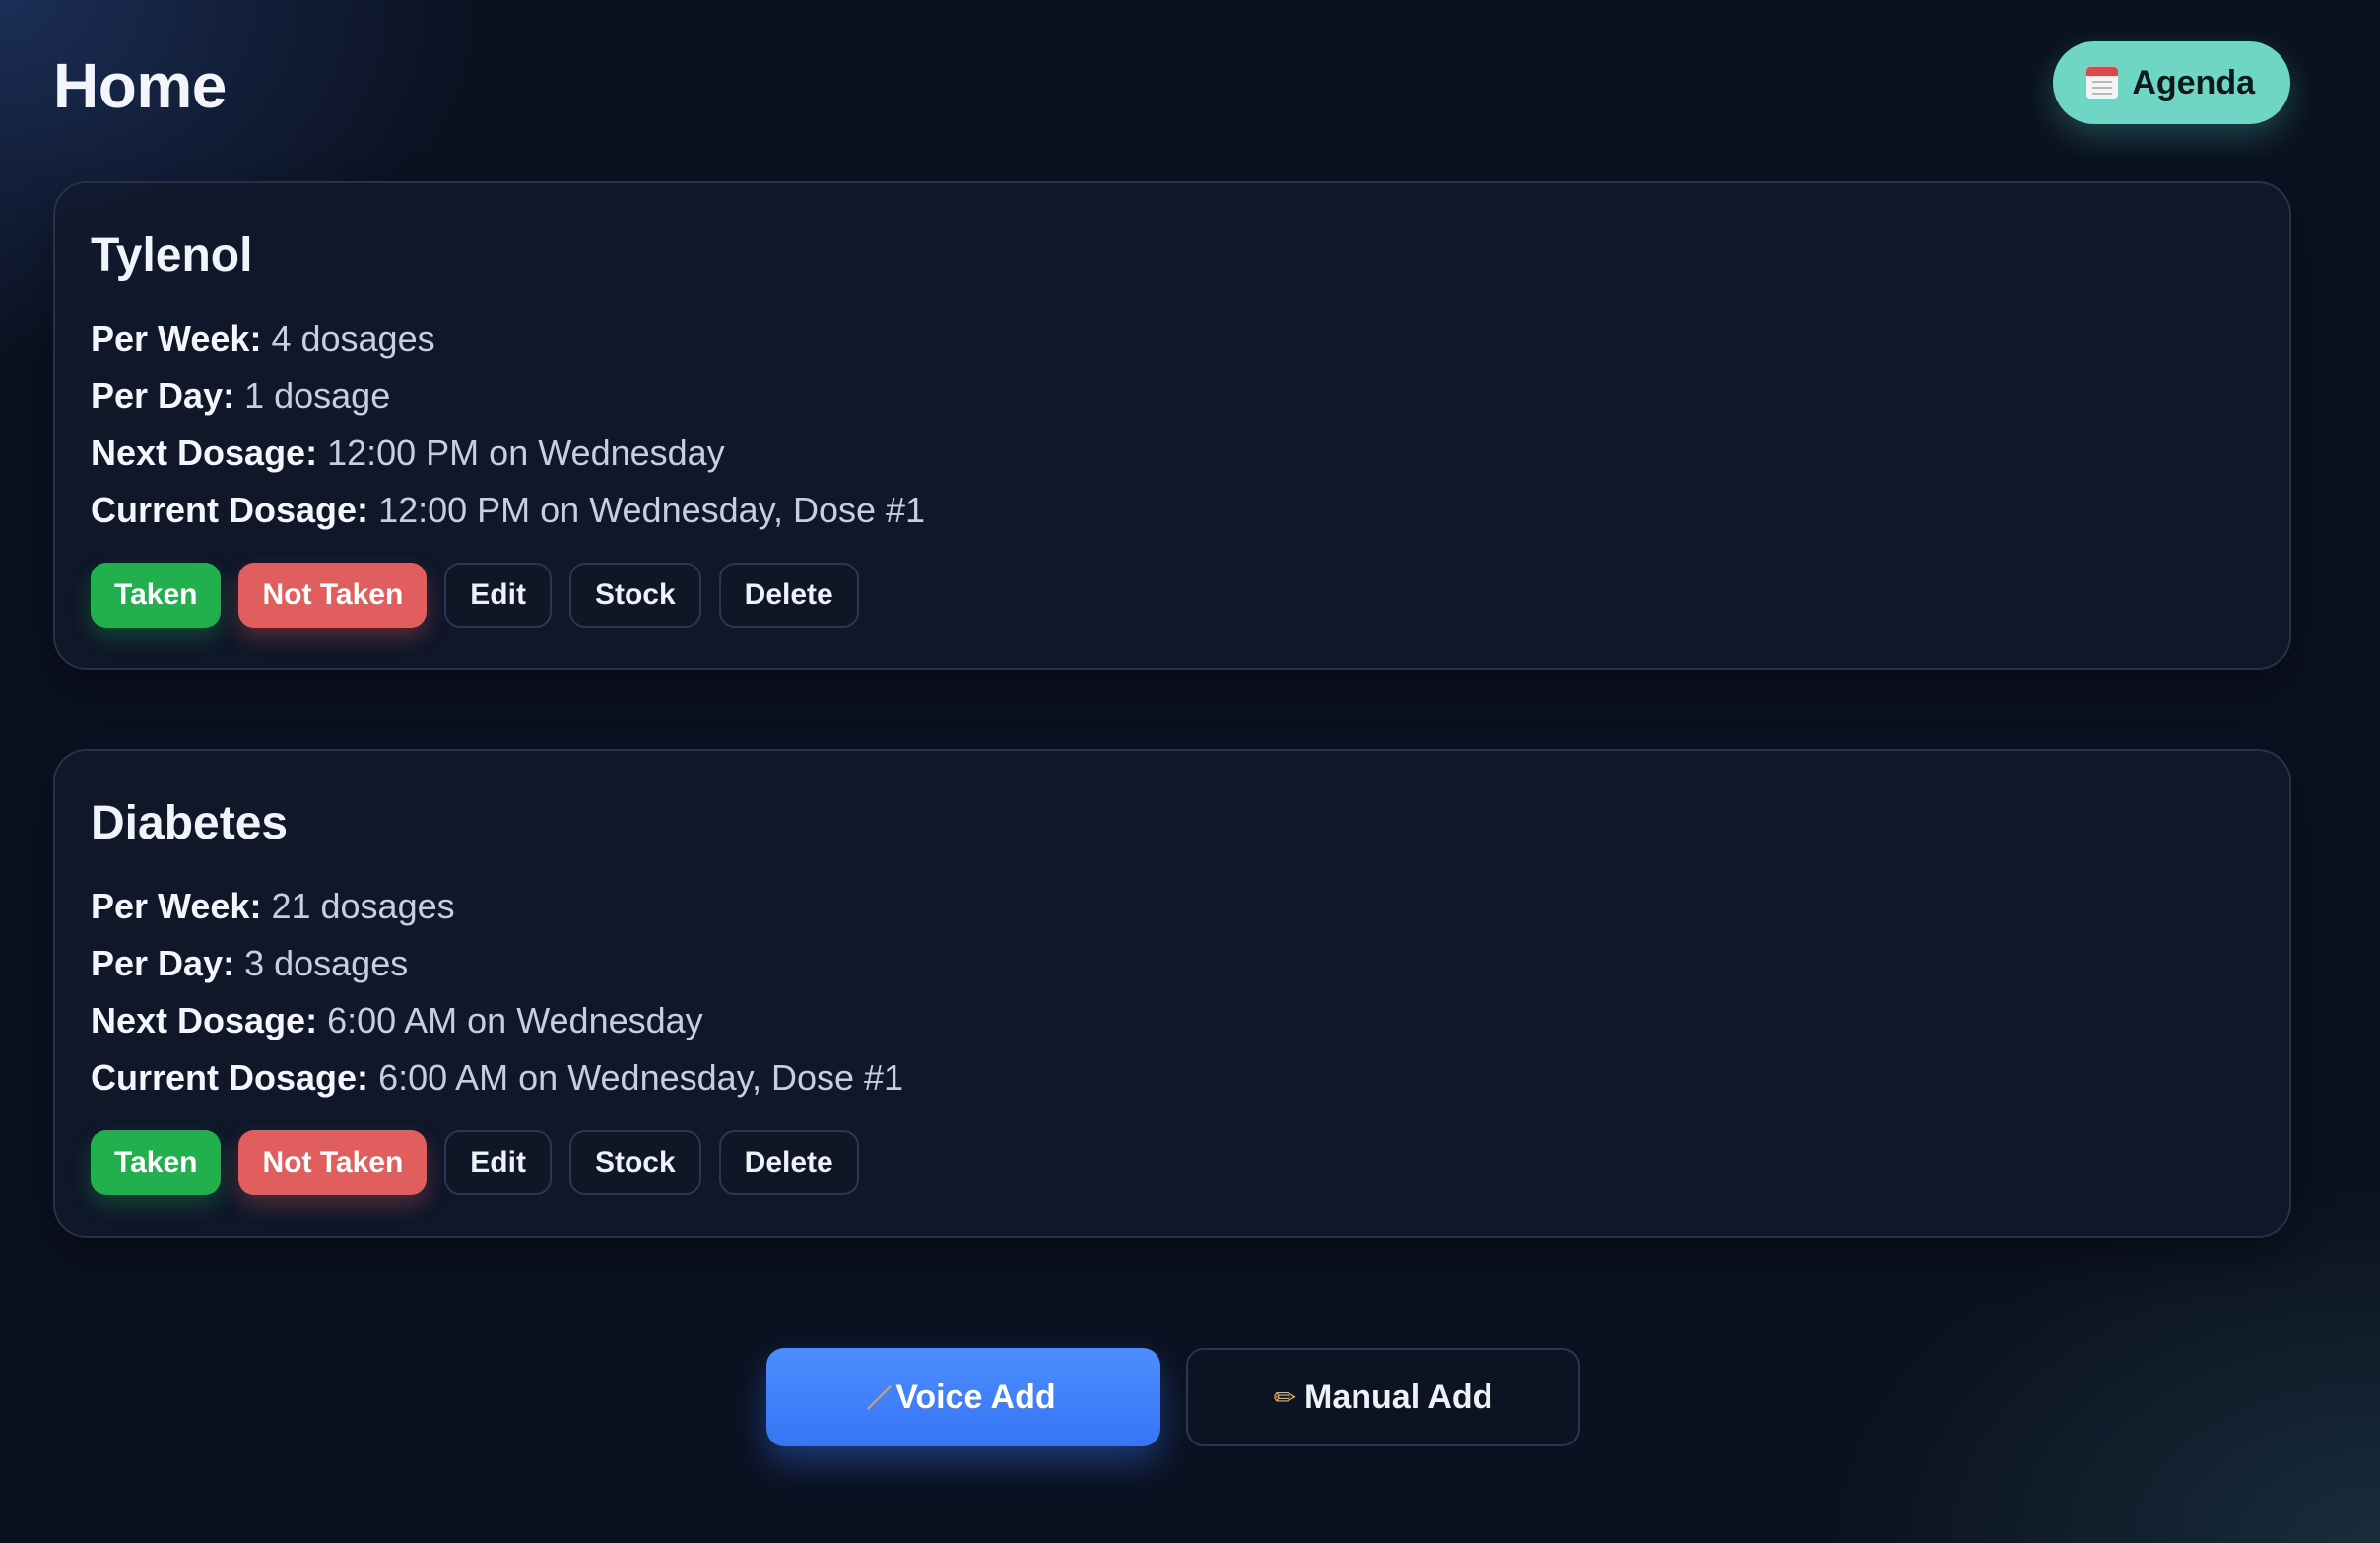  I want to click on per-week-row: Per Week: 4 dosages, so click(1172, 339).